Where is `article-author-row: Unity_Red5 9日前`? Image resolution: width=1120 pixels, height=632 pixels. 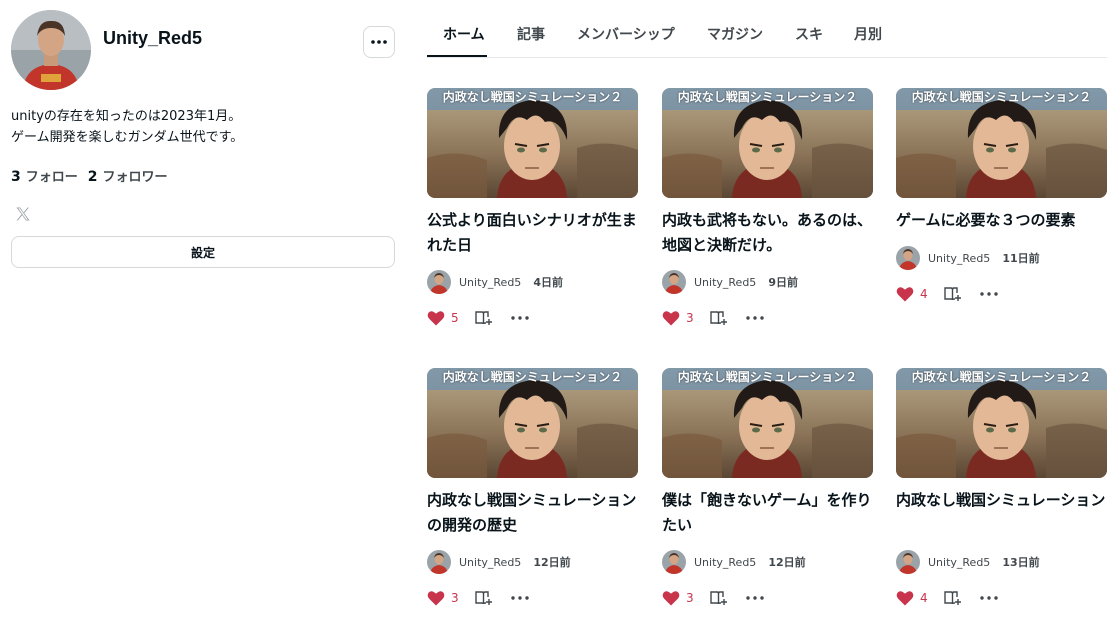 article-author-row: Unity_Red5 9日前 is located at coordinates (730, 282).